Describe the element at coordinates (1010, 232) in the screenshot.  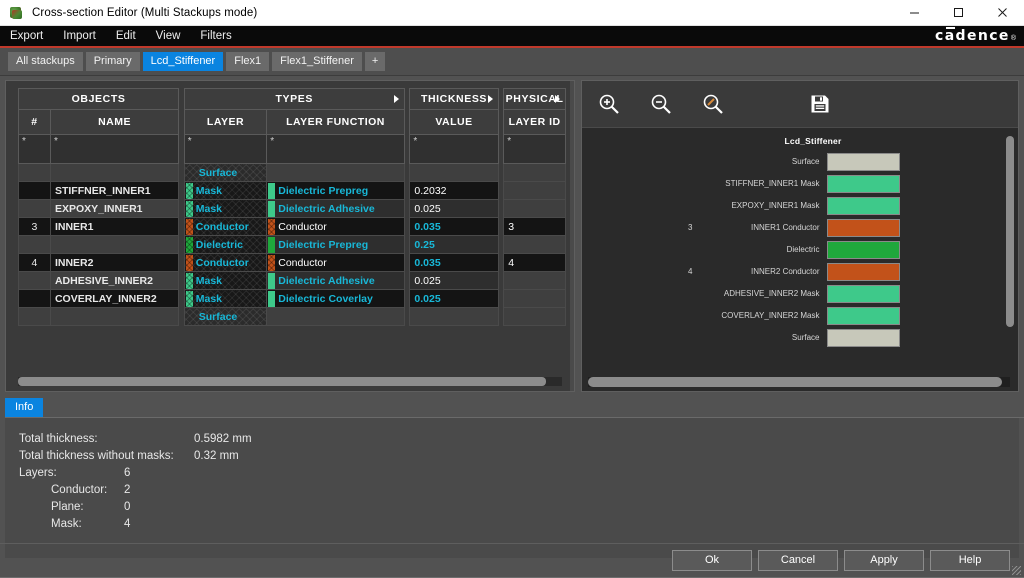
I see `viewer-vertical-scrollbar-thumb` at that location.